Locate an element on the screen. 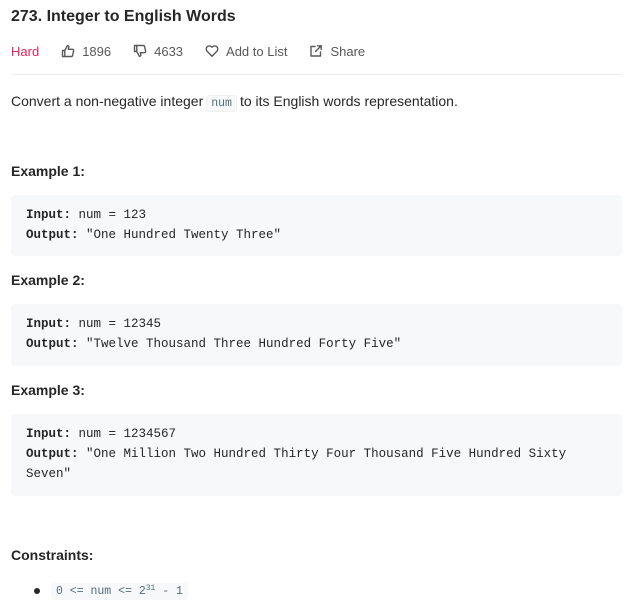 The image size is (633, 611). example-3-heading: Example 3: is located at coordinates (48, 390).